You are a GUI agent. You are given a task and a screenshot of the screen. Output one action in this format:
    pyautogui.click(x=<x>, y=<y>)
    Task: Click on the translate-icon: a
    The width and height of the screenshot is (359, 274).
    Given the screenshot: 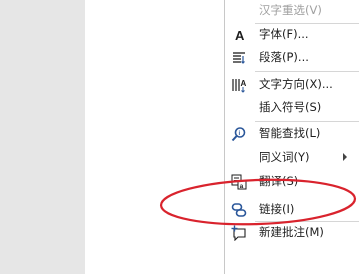 What is the action you would take?
    pyautogui.click(x=239, y=182)
    